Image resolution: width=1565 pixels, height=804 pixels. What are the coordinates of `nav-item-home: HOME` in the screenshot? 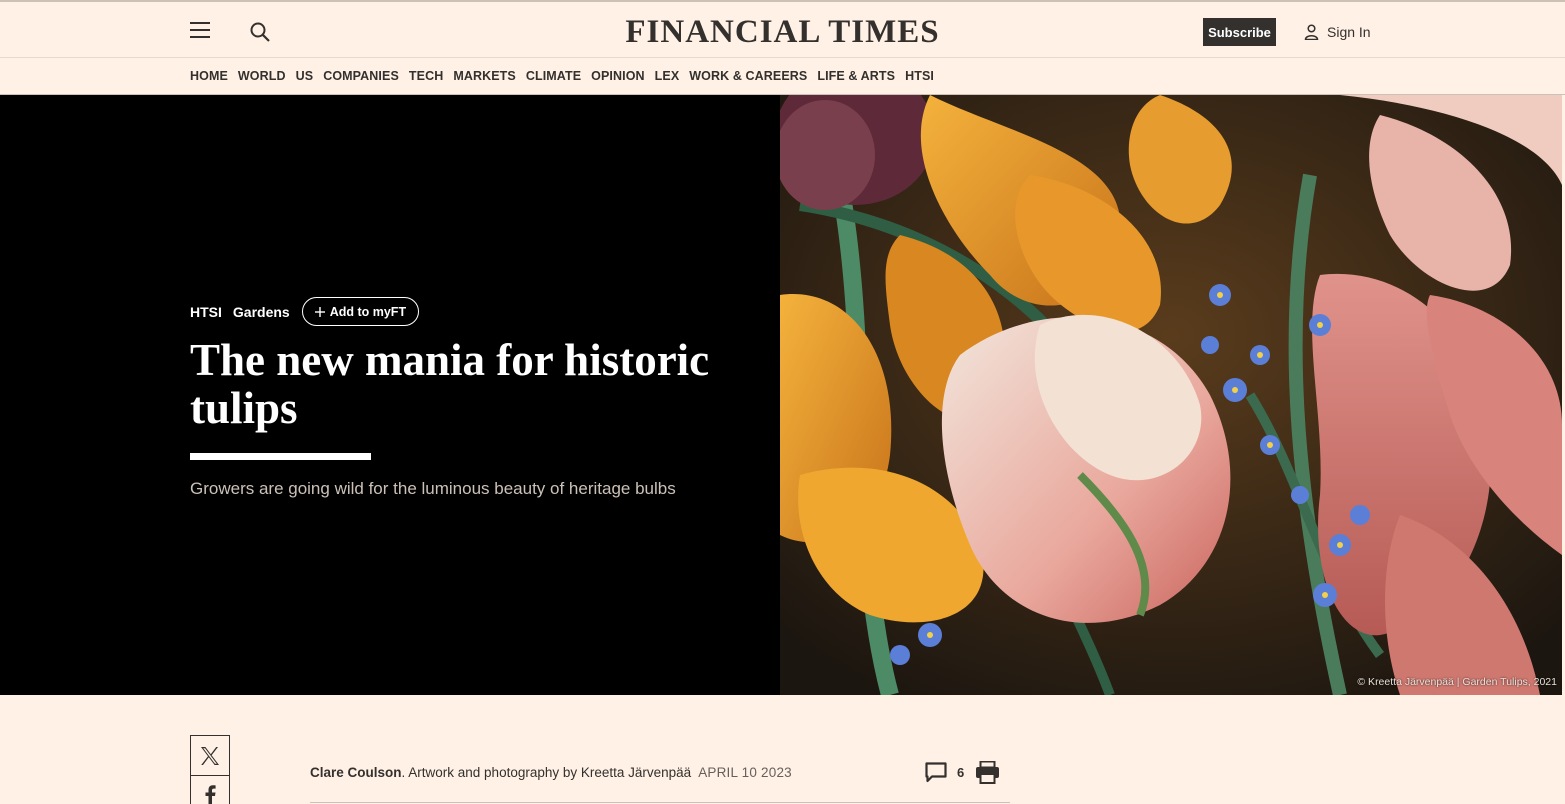 It's located at (209, 76).